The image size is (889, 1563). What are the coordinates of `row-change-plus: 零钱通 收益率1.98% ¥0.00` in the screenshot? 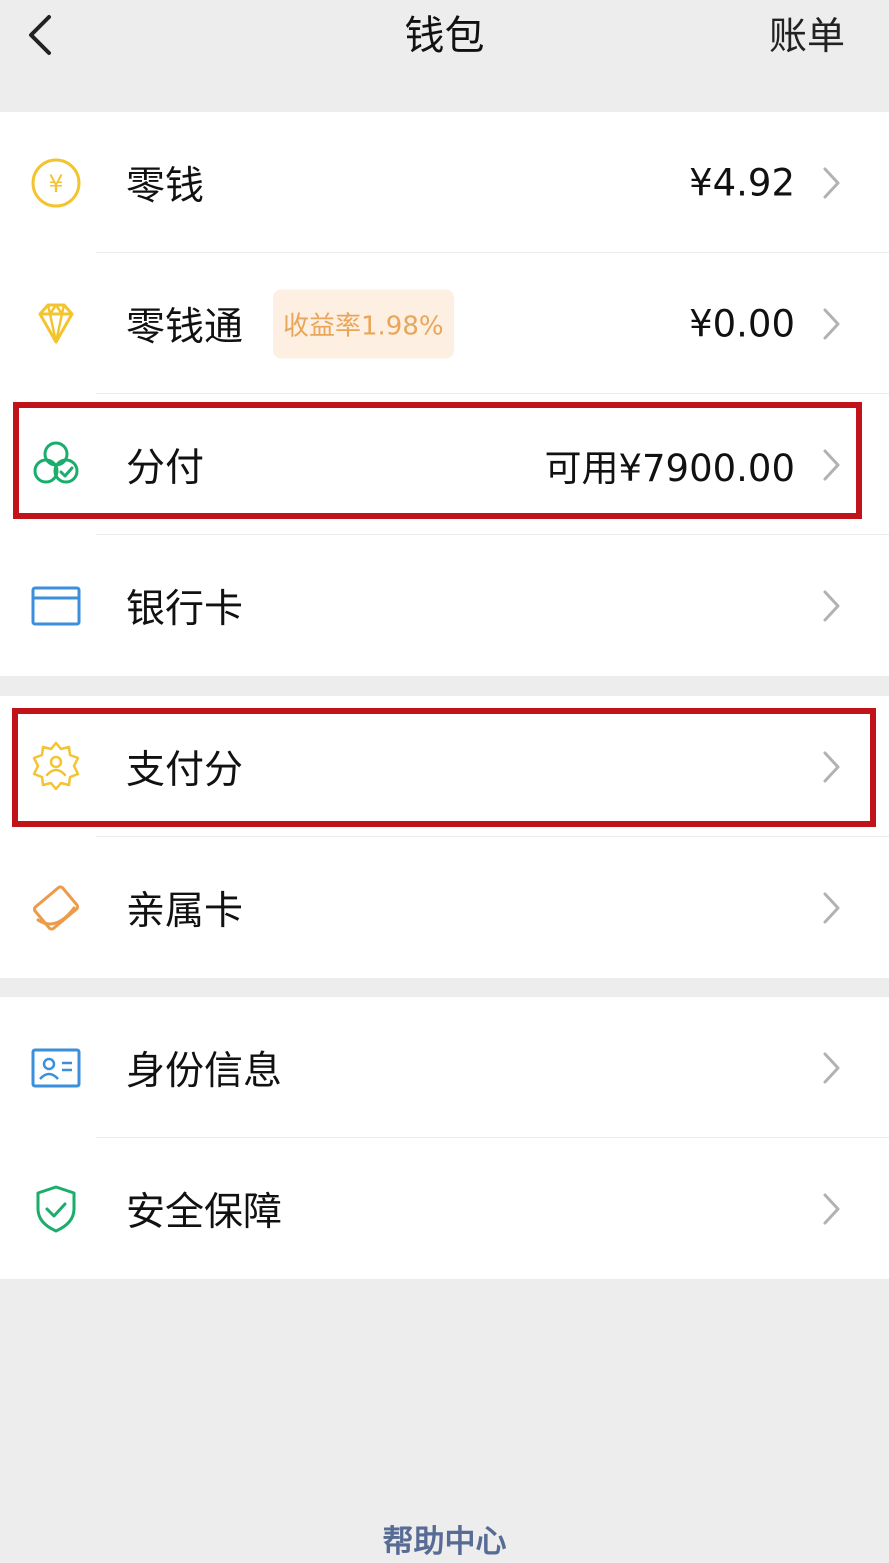 It's located at (444, 323).